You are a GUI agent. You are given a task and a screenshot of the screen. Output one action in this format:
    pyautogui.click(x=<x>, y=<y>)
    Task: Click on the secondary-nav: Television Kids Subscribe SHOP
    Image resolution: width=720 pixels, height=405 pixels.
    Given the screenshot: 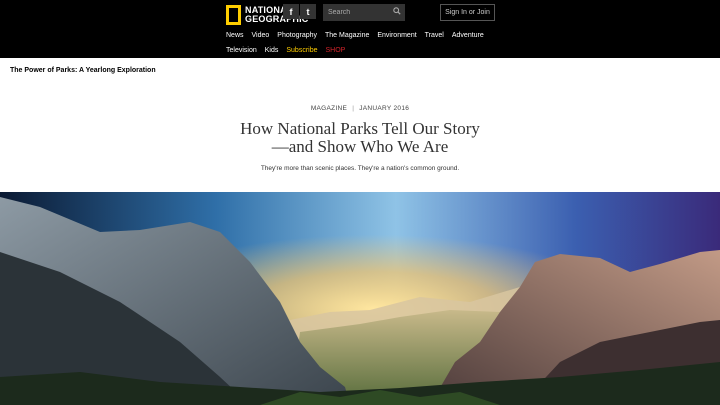 What is the action you would take?
    pyautogui.click(x=289, y=50)
    